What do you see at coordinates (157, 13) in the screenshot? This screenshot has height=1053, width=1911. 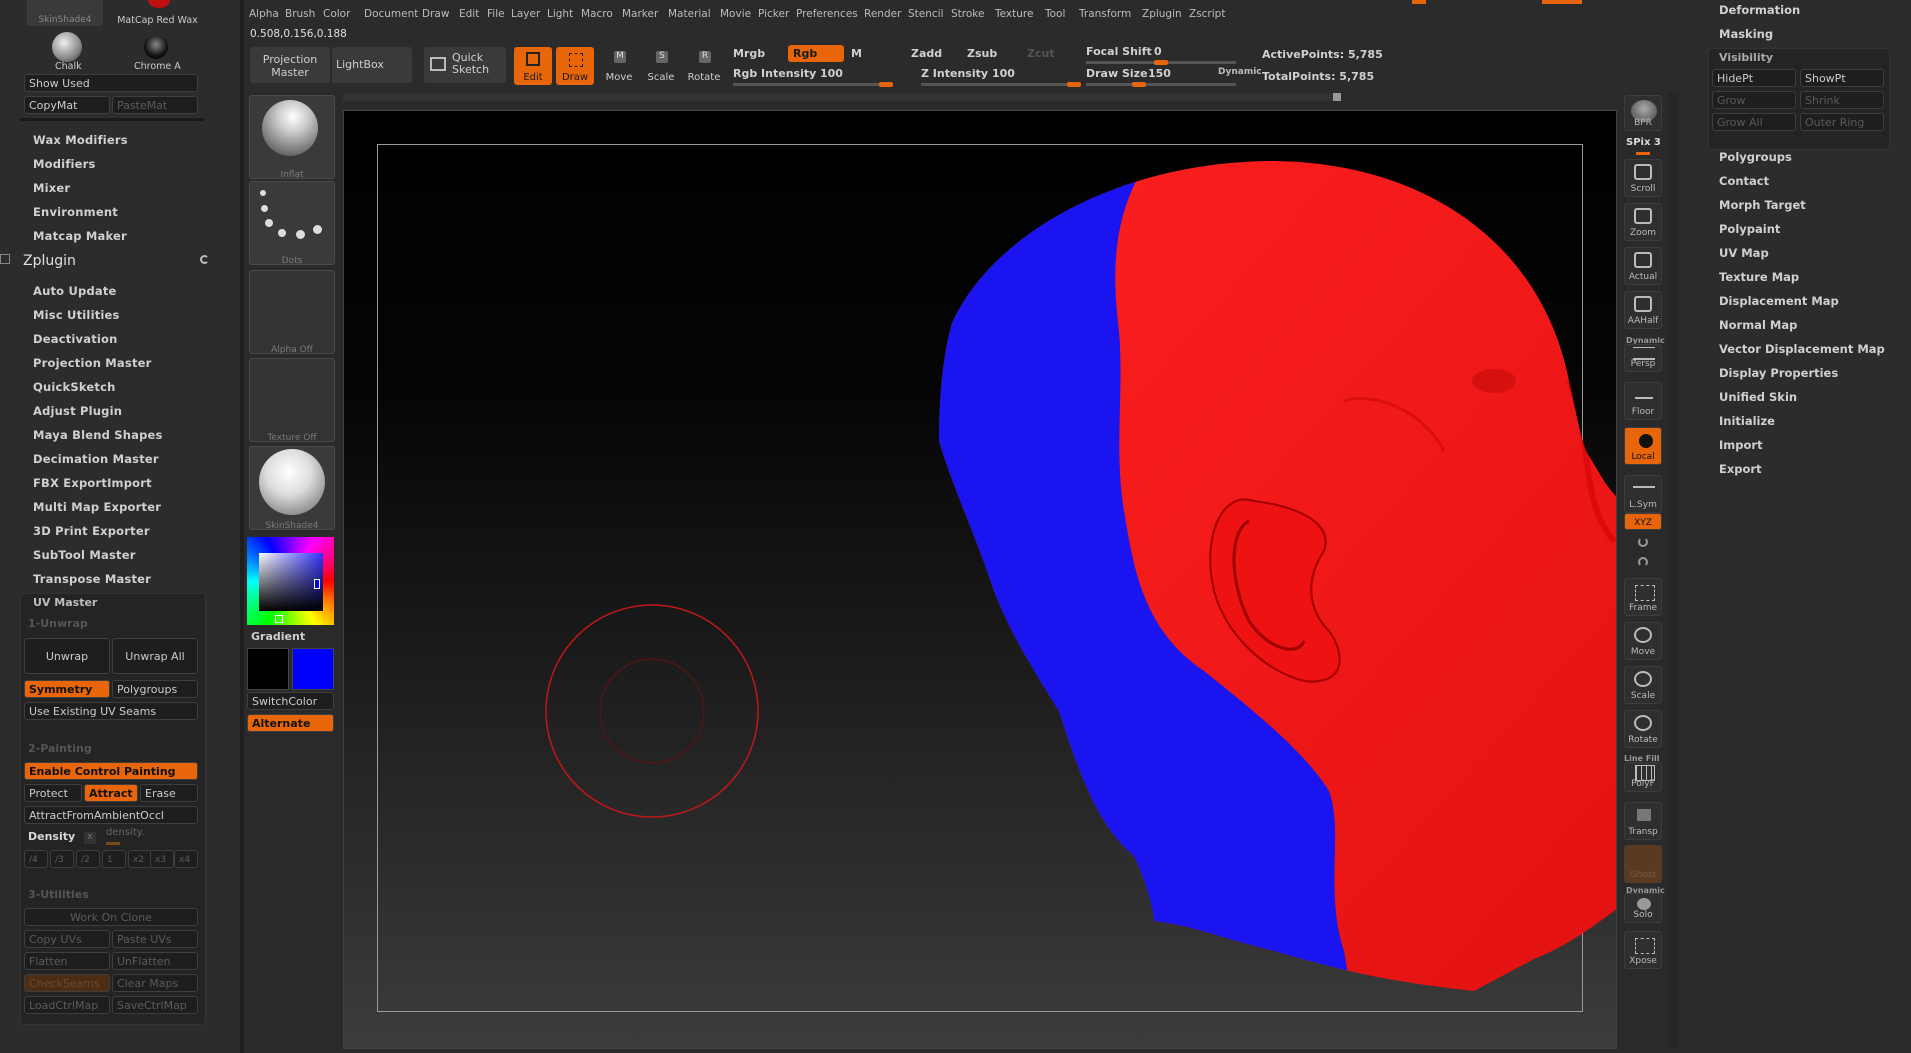 I see `material-thumb-redwax: MatCap Red Wax` at bounding box center [157, 13].